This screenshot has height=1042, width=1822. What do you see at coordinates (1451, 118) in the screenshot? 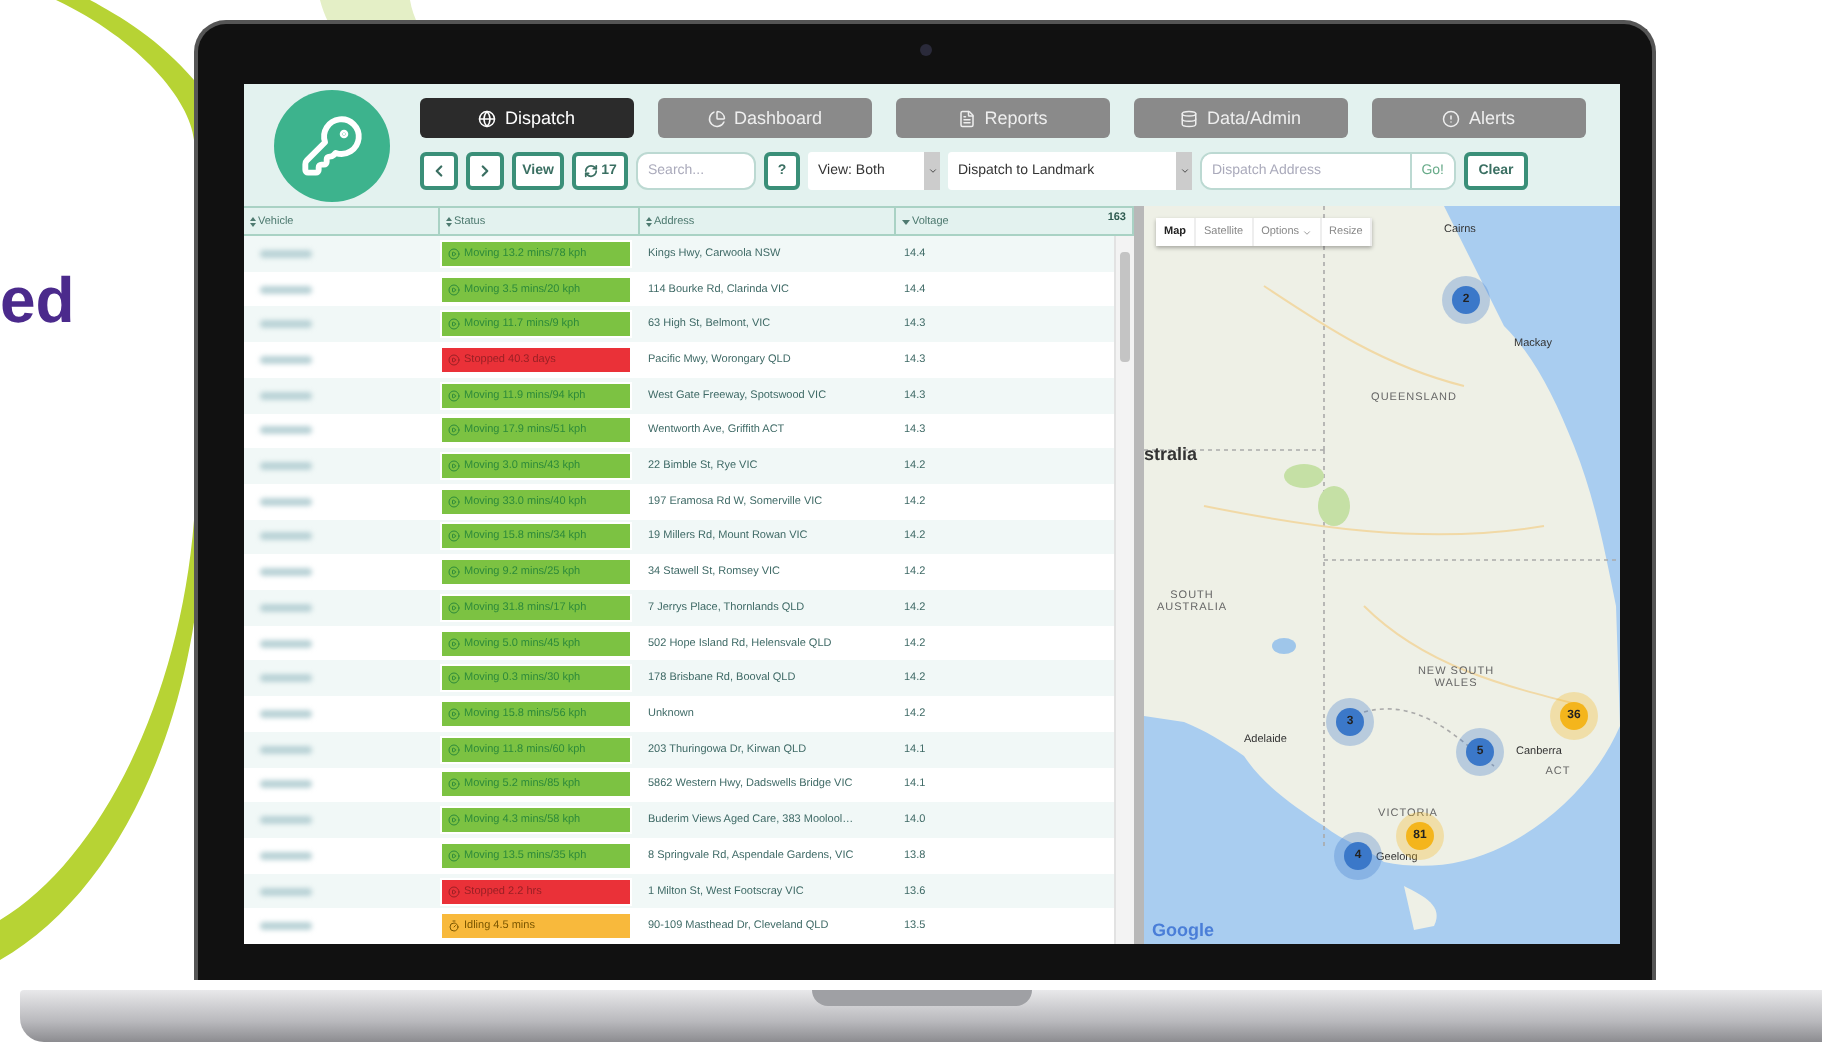
I see `alert-icon` at bounding box center [1451, 118].